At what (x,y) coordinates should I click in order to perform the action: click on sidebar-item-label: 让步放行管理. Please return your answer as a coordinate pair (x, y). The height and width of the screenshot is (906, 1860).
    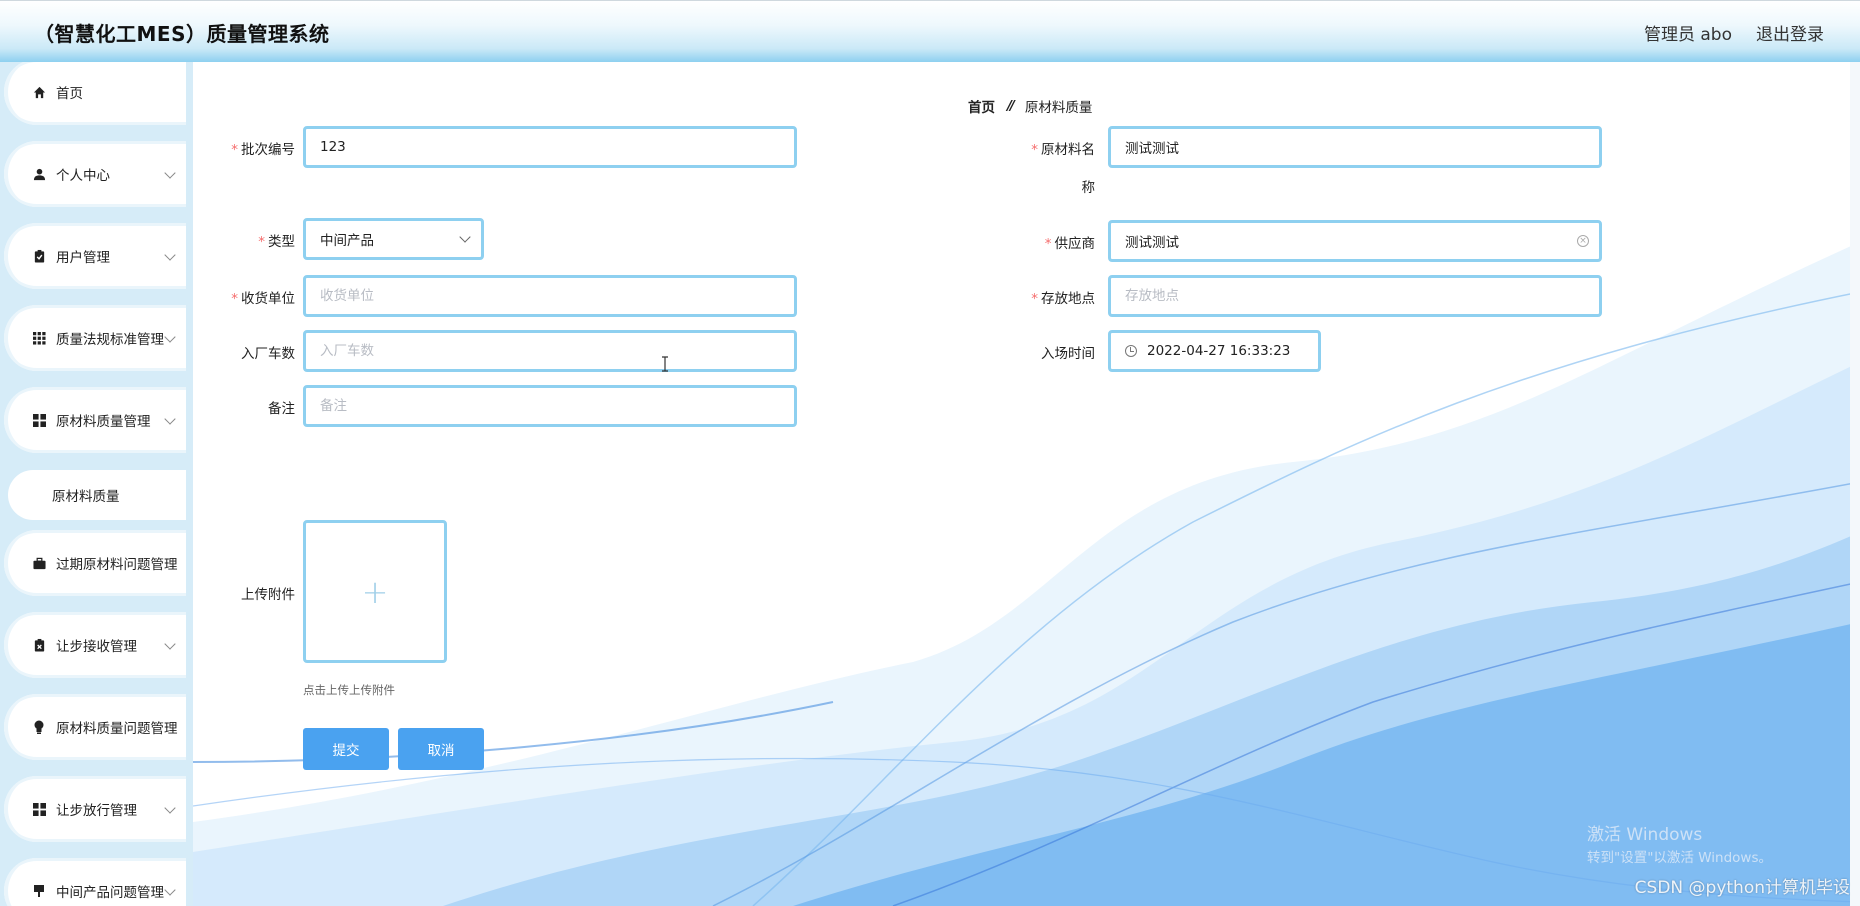
    Looking at the image, I should click on (96, 811).